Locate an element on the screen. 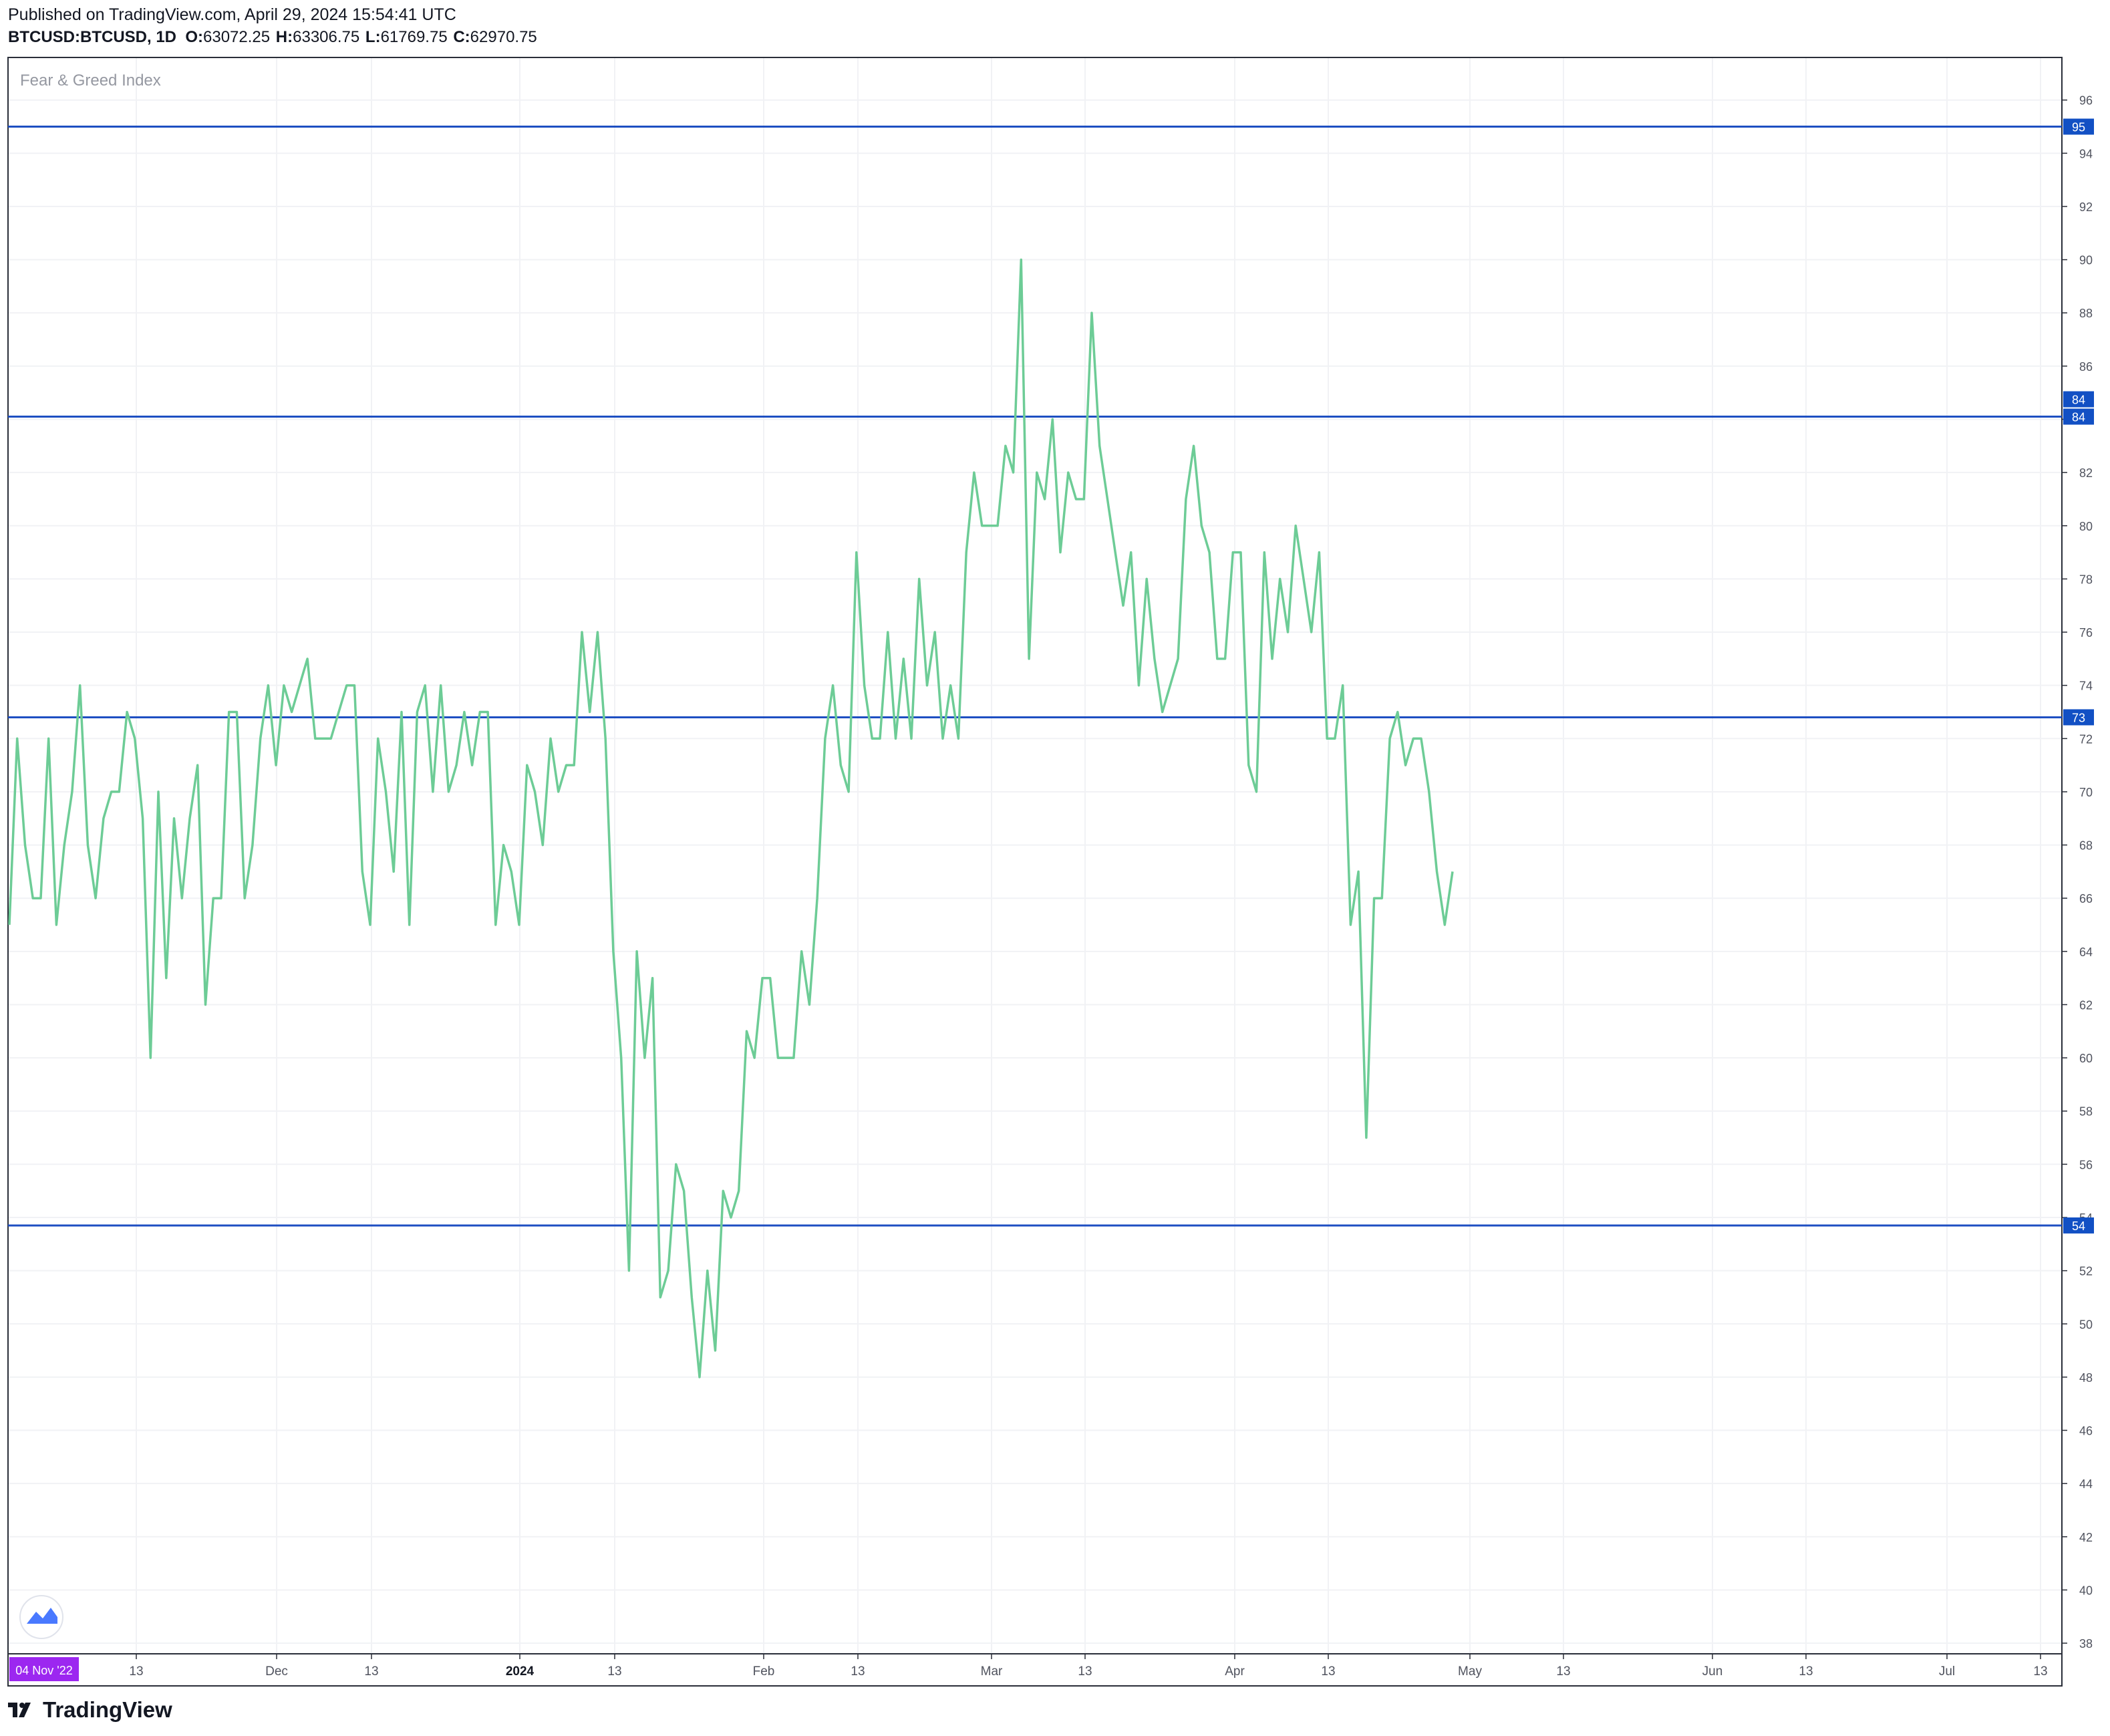  y-tick-label: 58 is located at coordinates (2086, 1112).